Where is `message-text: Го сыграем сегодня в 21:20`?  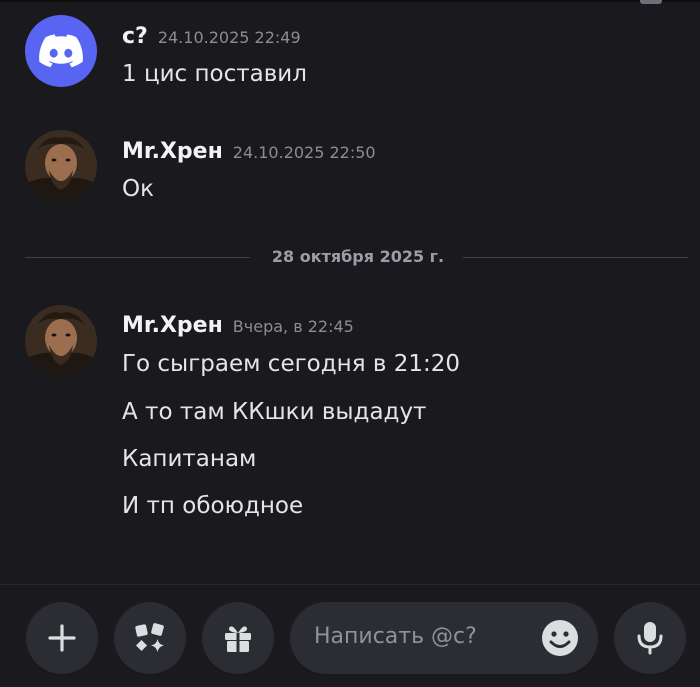
message-text: Го сыграем сегодня в 21:20 is located at coordinates (291, 364).